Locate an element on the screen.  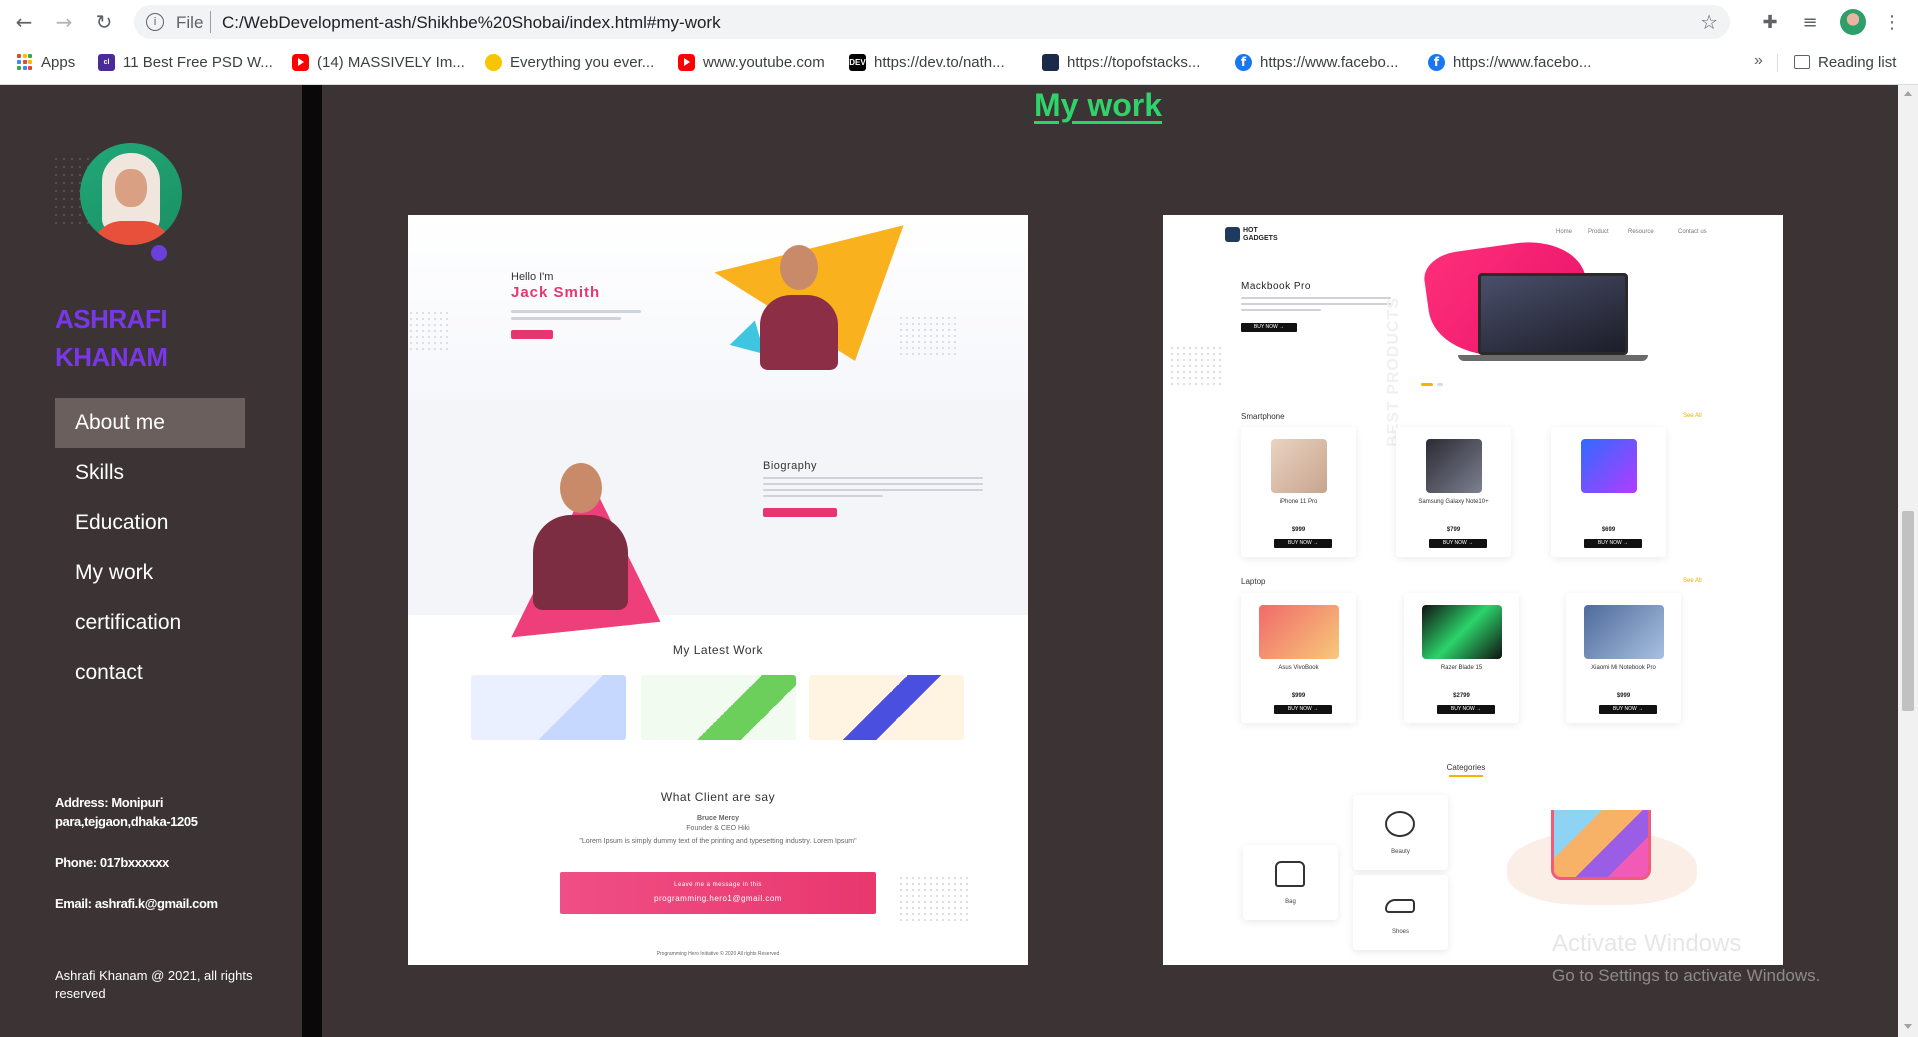
bag-icon is located at coordinates (1290, 874).